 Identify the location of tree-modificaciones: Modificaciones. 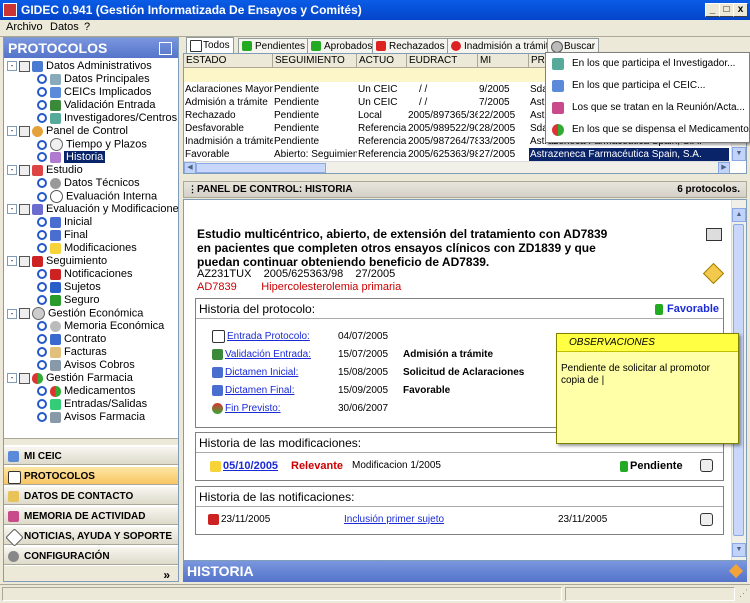
(87, 248).